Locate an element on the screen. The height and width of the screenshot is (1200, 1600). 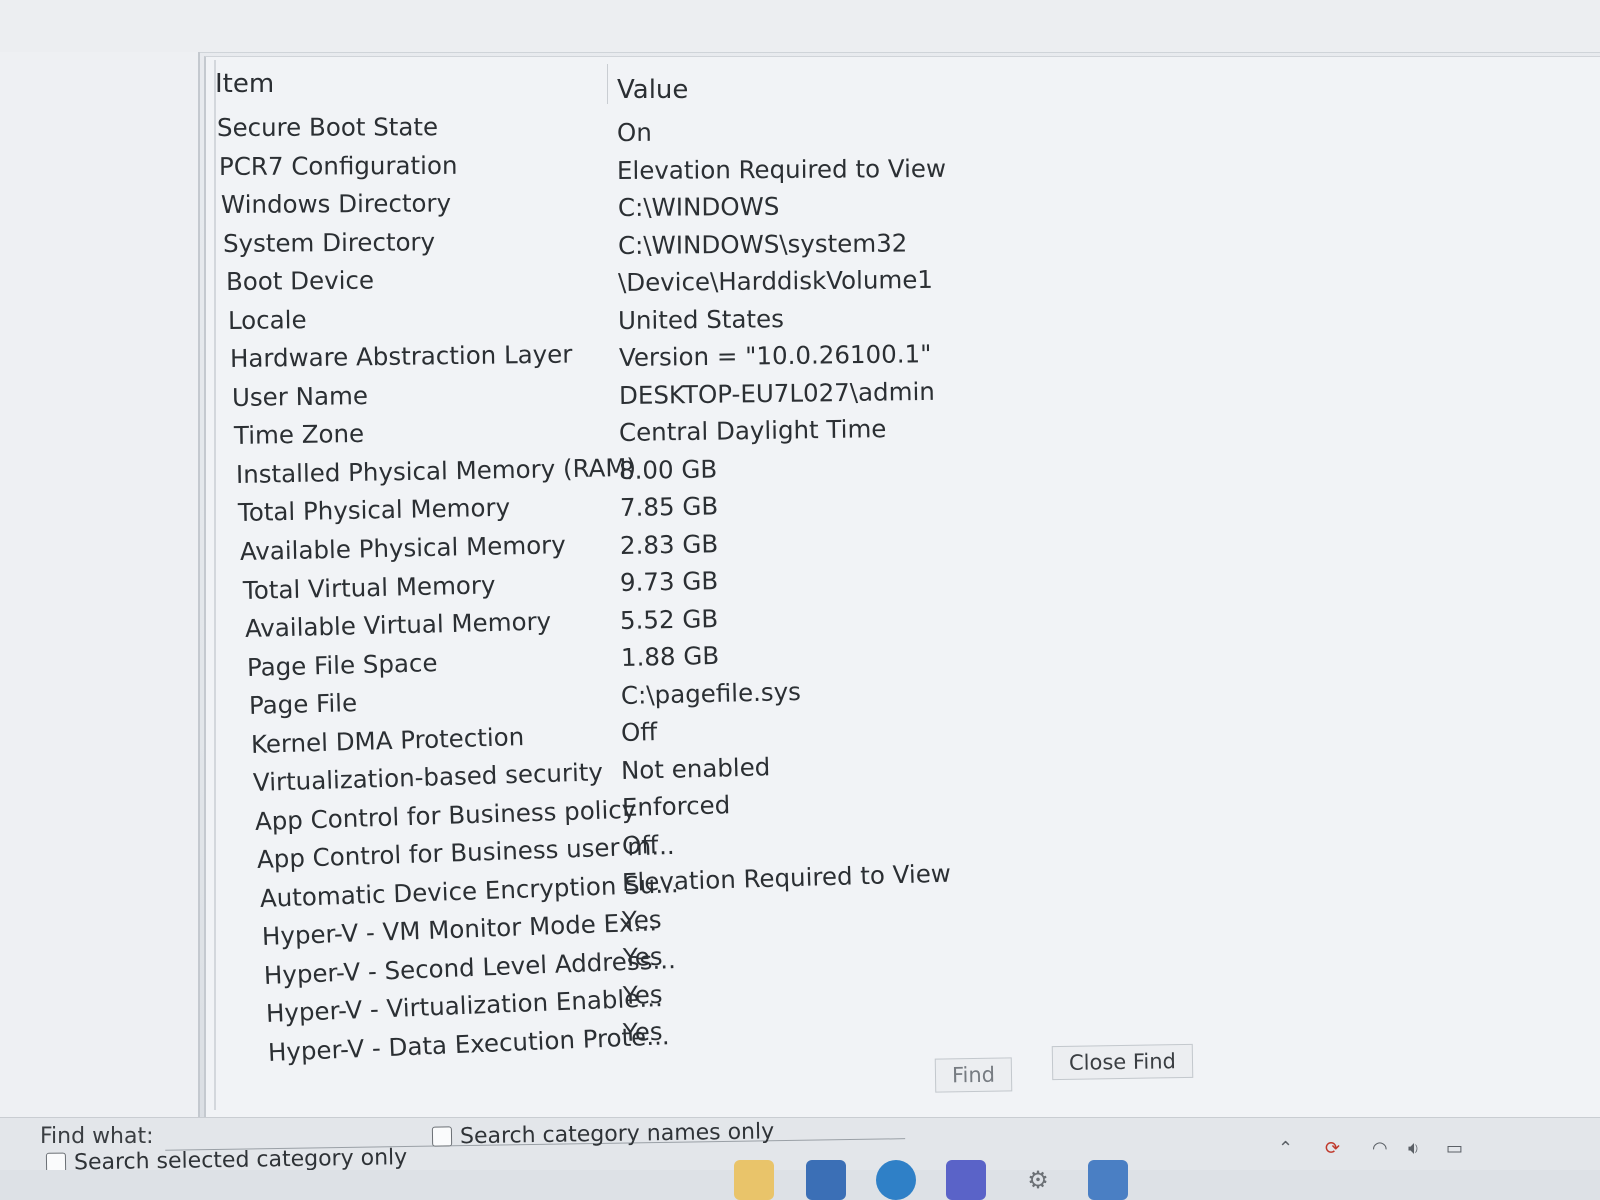
row-value: C:\WINDOWS\system32 is located at coordinates (763, 244).